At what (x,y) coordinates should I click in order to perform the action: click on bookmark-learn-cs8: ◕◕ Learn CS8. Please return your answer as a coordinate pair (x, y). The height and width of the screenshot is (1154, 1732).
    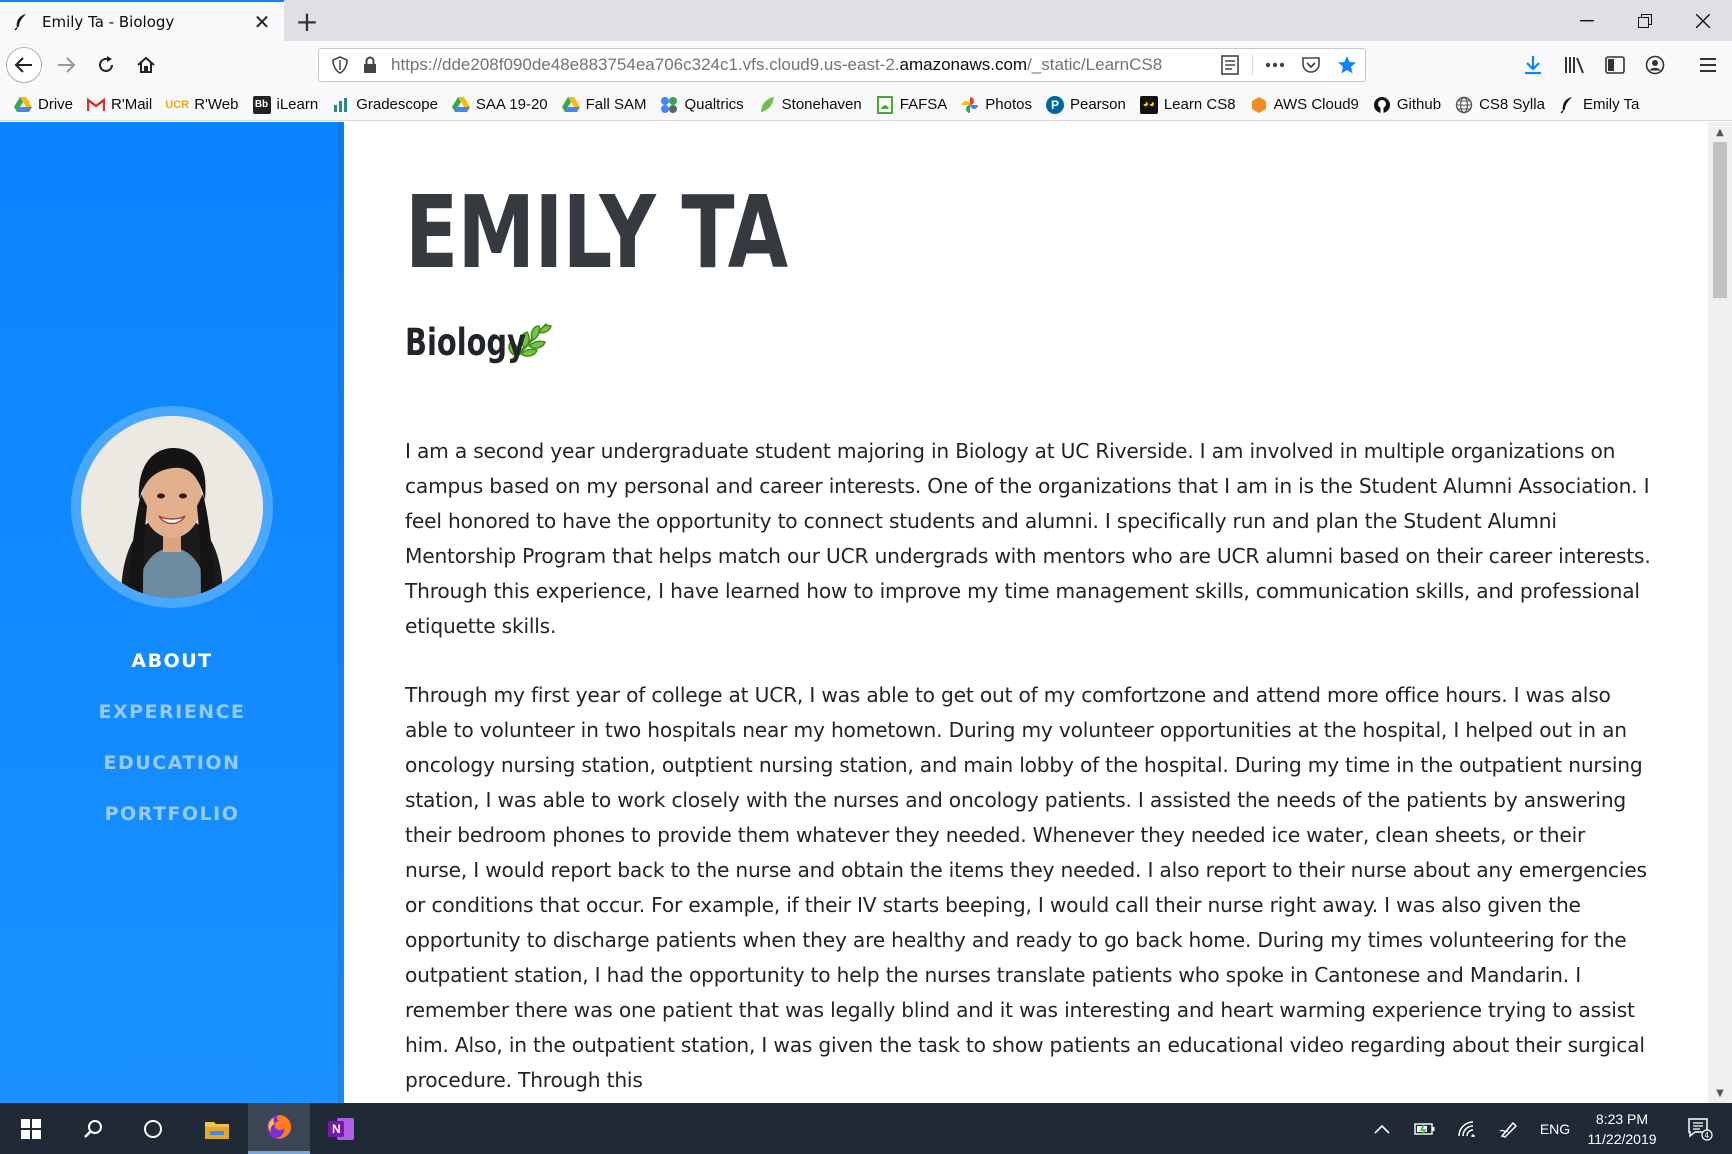
    Looking at the image, I should click on (1187, 104).